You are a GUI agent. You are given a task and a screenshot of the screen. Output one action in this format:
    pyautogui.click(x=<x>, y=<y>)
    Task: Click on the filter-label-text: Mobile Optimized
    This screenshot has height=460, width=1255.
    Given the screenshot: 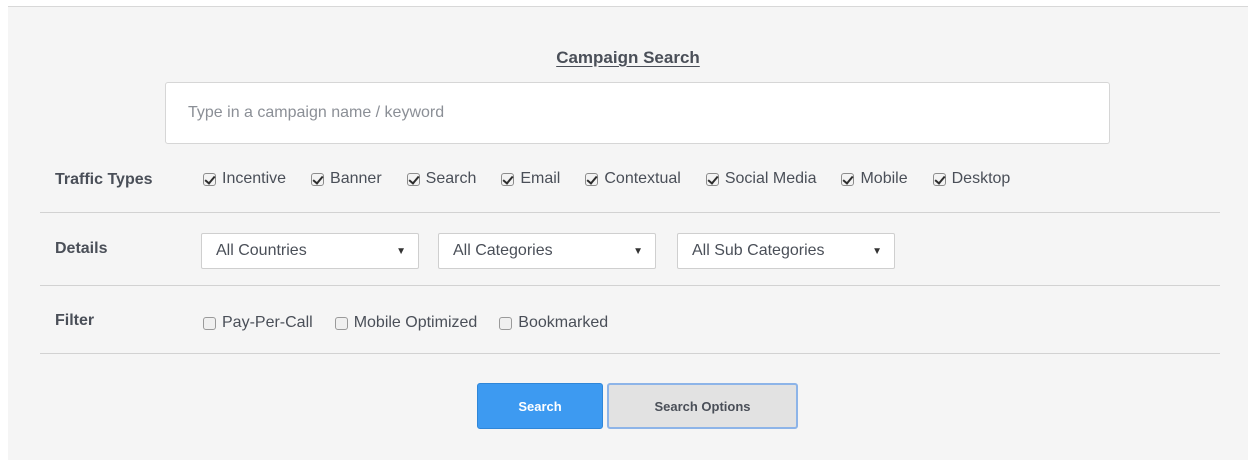 What is the action you would take?
    pyautogui.click(x=415, y=322)
    